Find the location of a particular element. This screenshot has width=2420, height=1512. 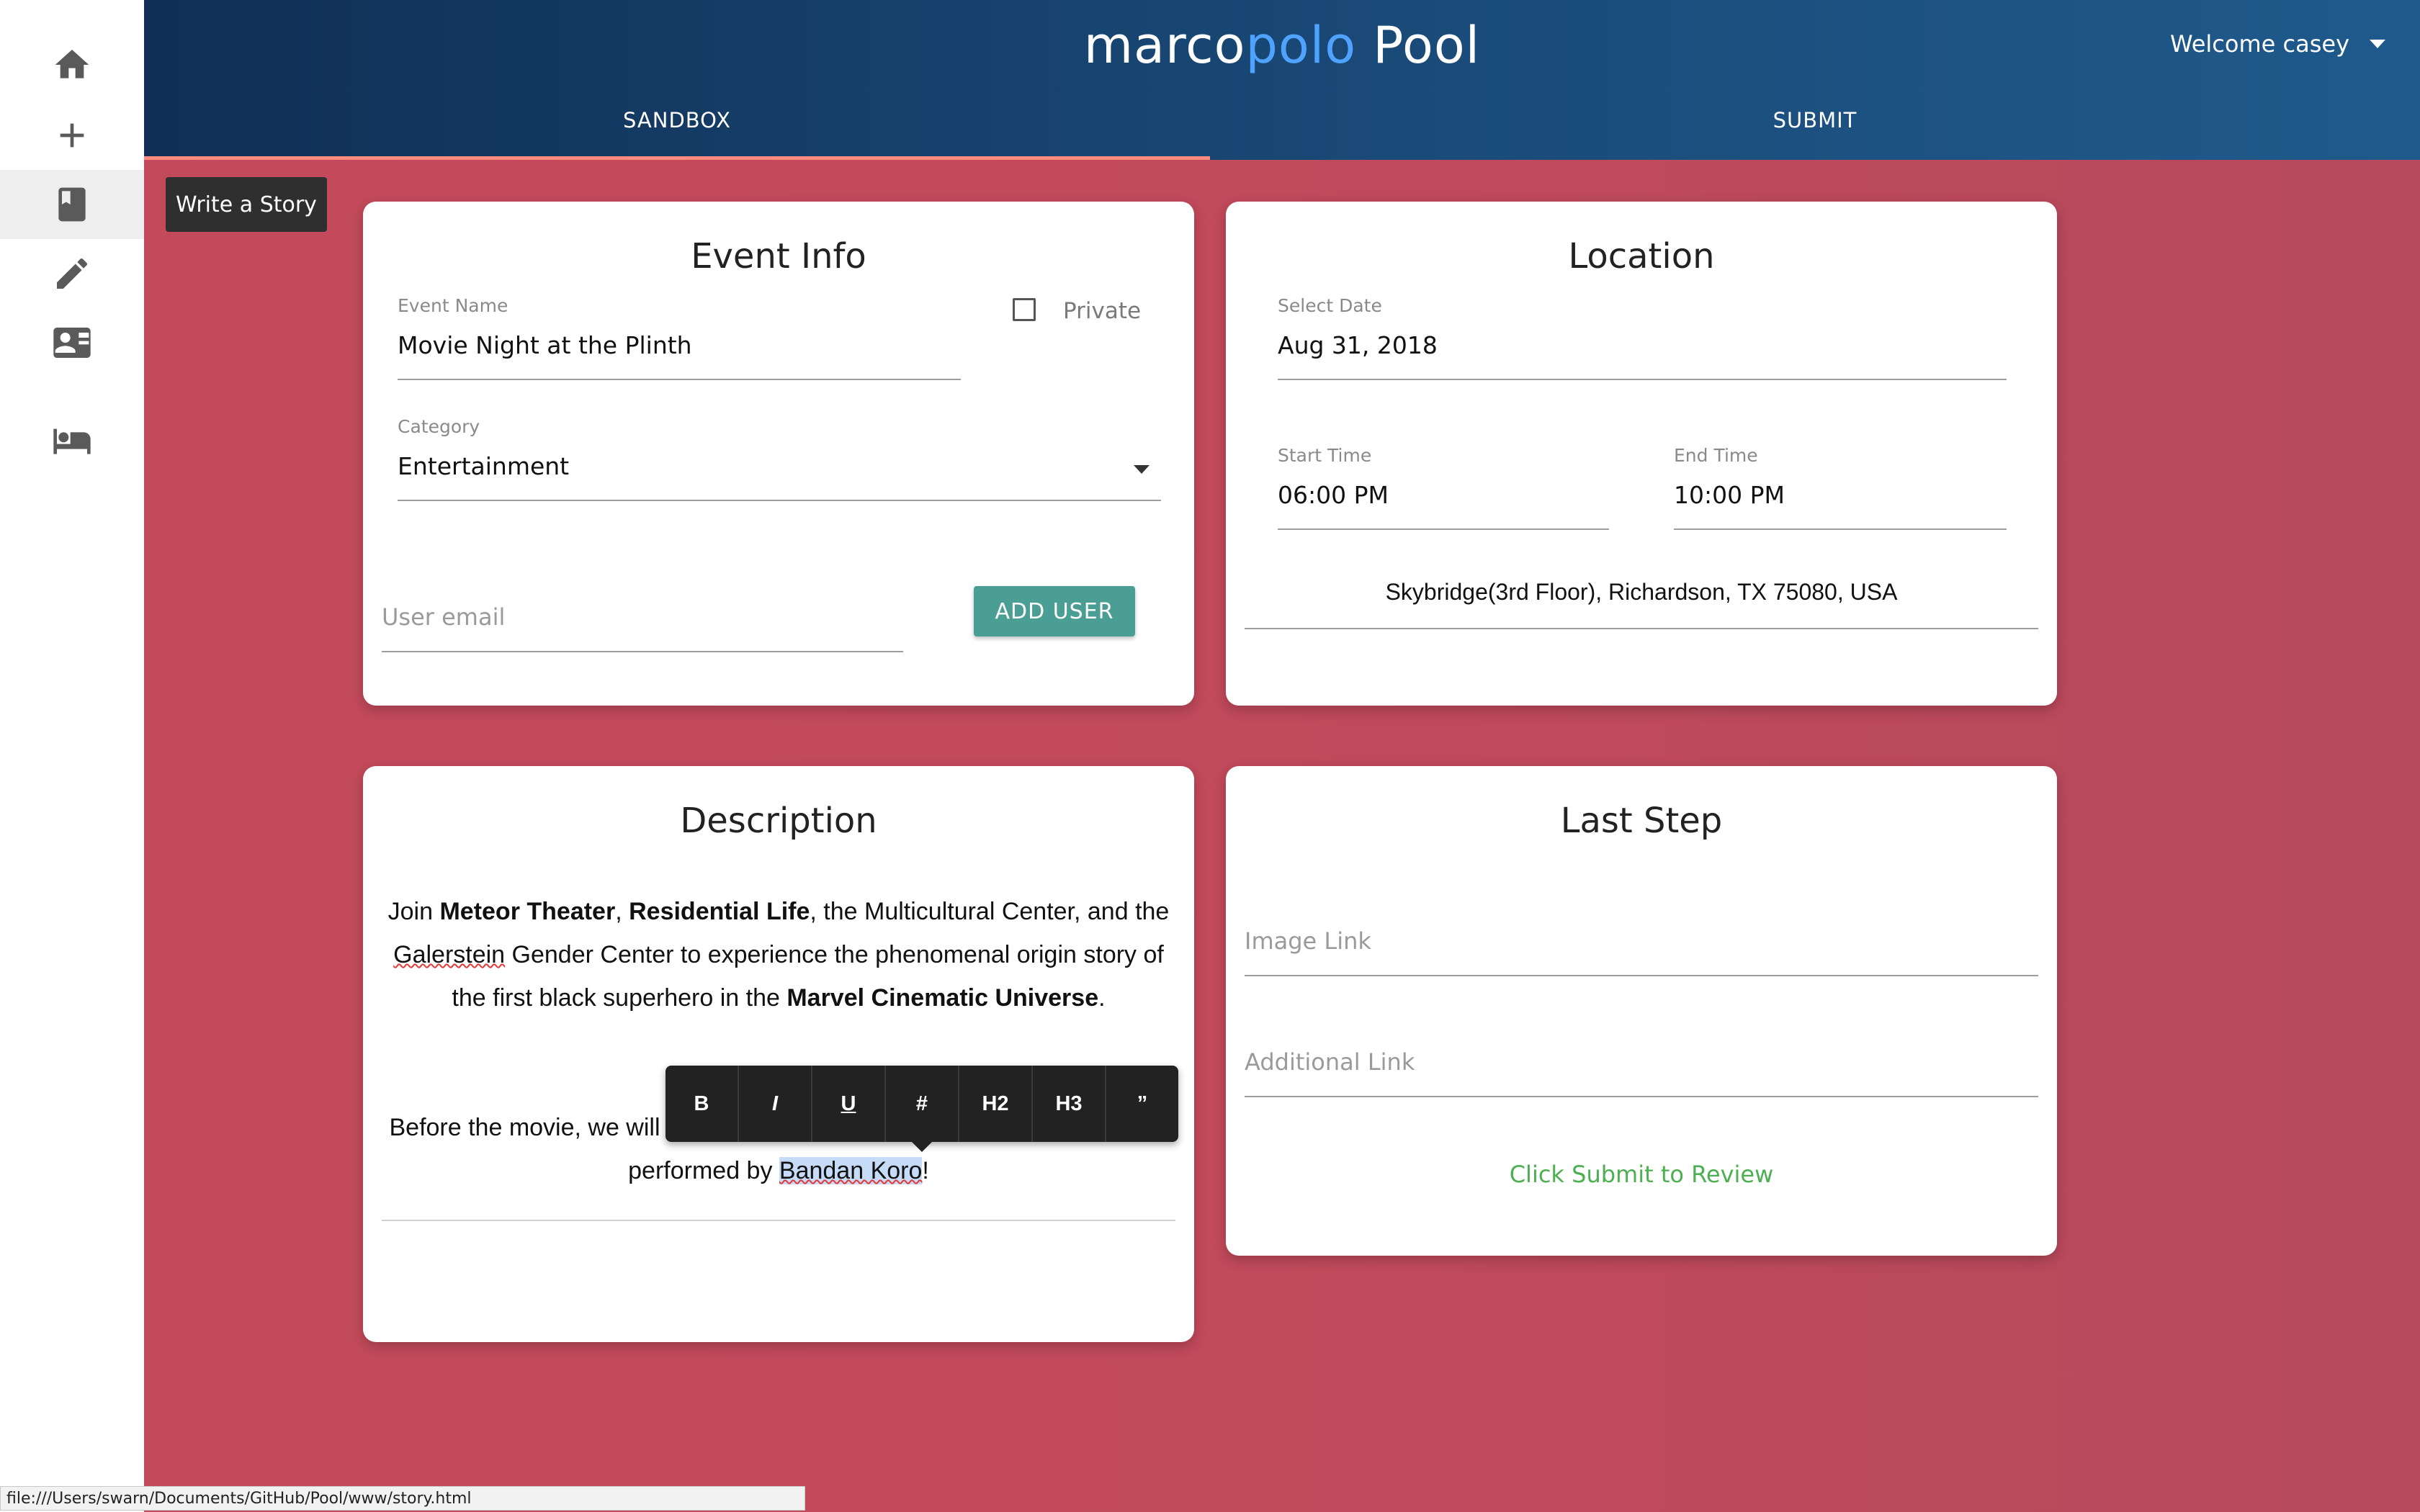

selected-text: Bandan Koro is located at coordinates (851, 1170).